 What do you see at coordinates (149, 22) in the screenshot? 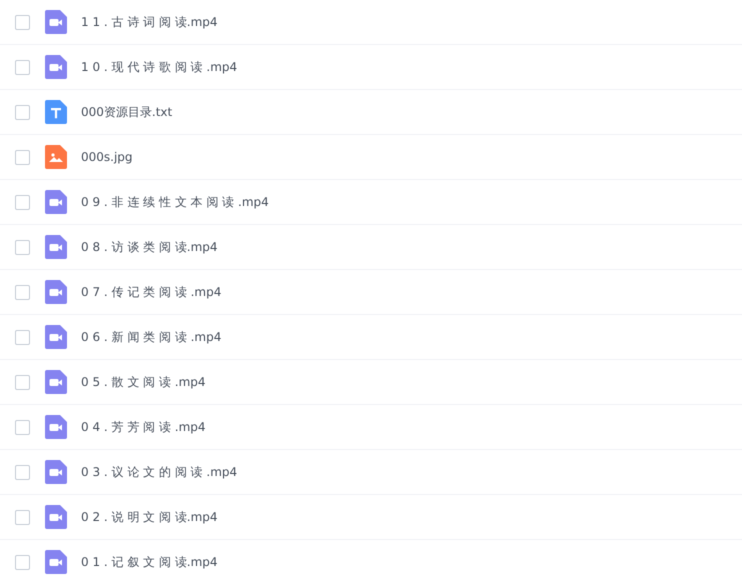
I see `file-name: 1 1 . 古 诗 词 阅 读.mp4` at bounding box center [149, 22].